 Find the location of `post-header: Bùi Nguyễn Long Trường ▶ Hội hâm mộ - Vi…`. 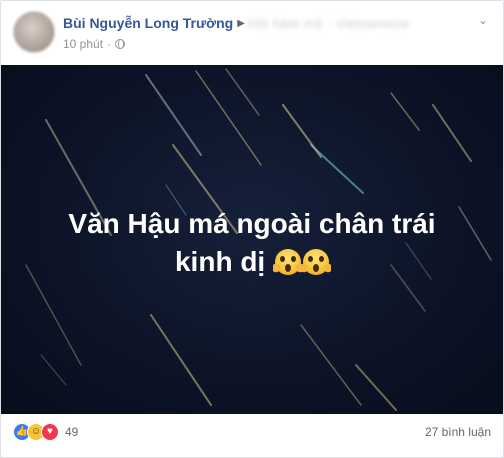

post-header: Bùi Nguyễn Long Trường ▶ Hội hâm mộ - Vi… is located at coordinates (252, 34).